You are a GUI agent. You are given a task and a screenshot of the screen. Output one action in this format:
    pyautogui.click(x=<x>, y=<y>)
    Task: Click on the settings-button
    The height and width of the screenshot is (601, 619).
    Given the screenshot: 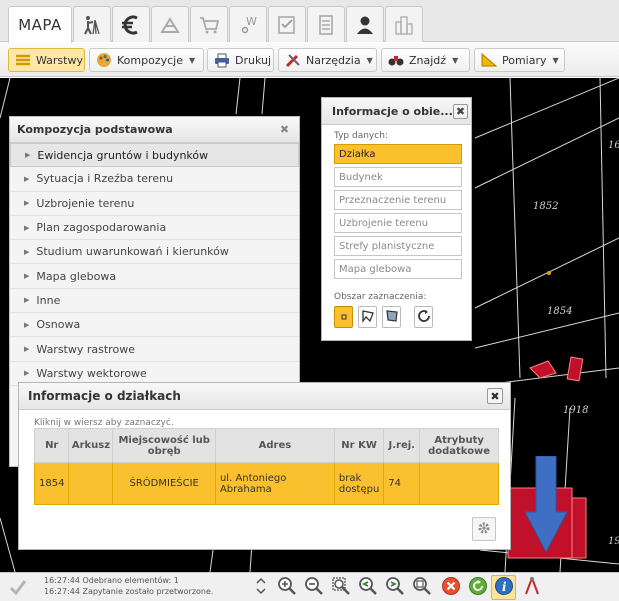 What is the action you would take?
    pyautogui.click(x=484, y=529)
    